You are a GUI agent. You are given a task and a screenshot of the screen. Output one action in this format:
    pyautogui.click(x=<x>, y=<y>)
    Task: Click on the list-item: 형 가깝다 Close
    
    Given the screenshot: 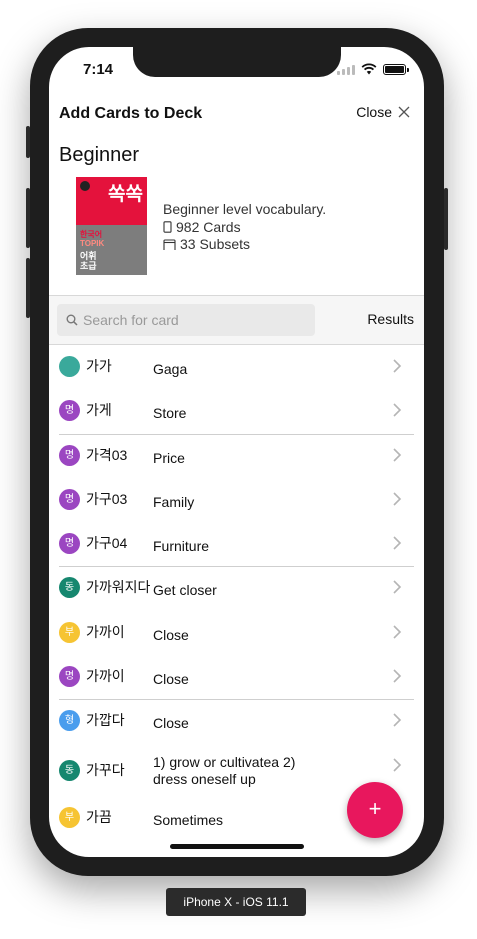 What is the action you would take?
    pyautogui.click(x=236, y=721)
    